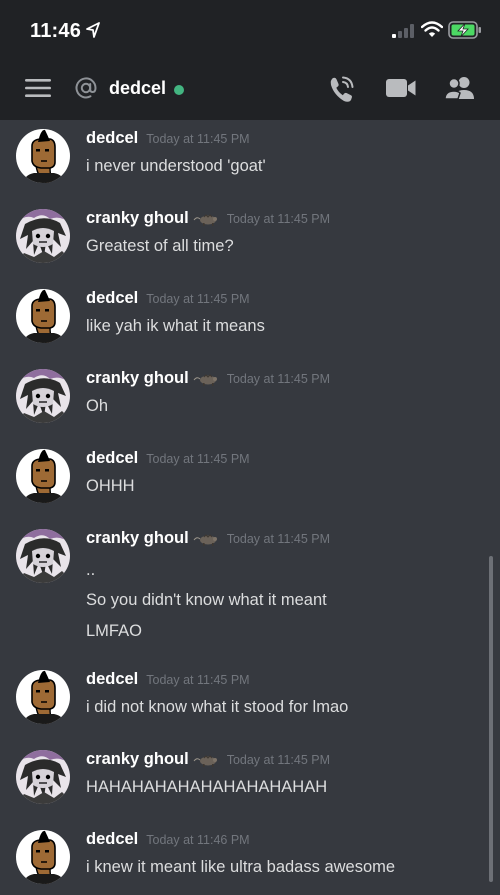 This screenshot has width=500, height=895. I want to click on message-item: cranky ghoul Today at 11:45 PM Oh, so click(250, 393).